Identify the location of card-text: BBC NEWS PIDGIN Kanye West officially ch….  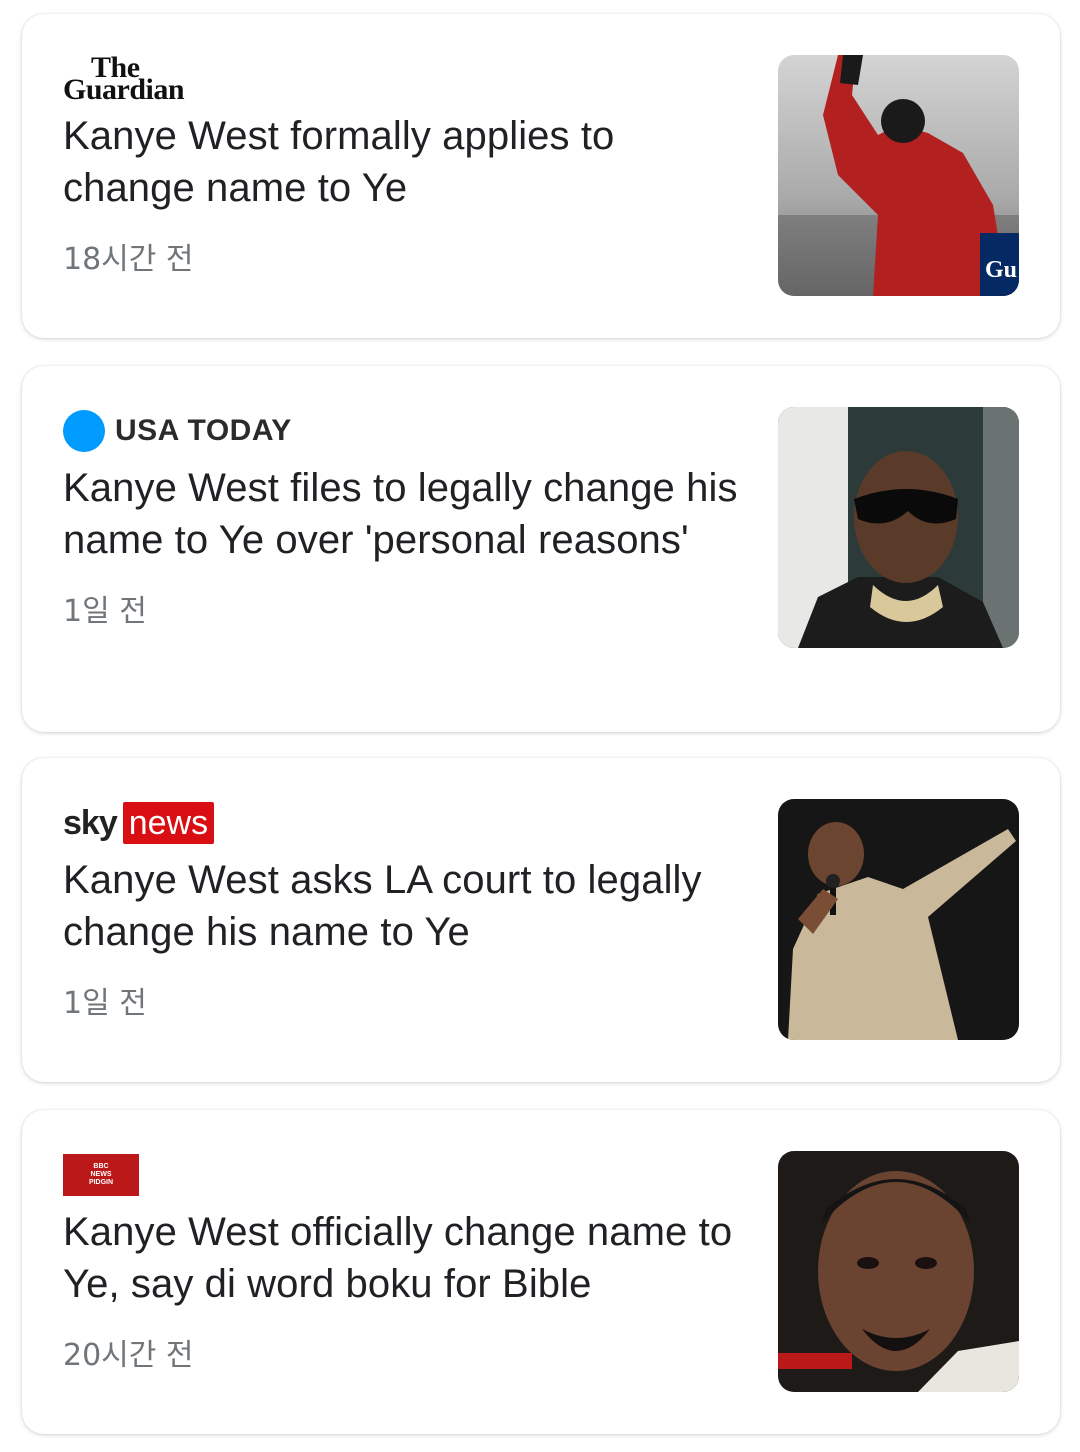
(408, 1262).